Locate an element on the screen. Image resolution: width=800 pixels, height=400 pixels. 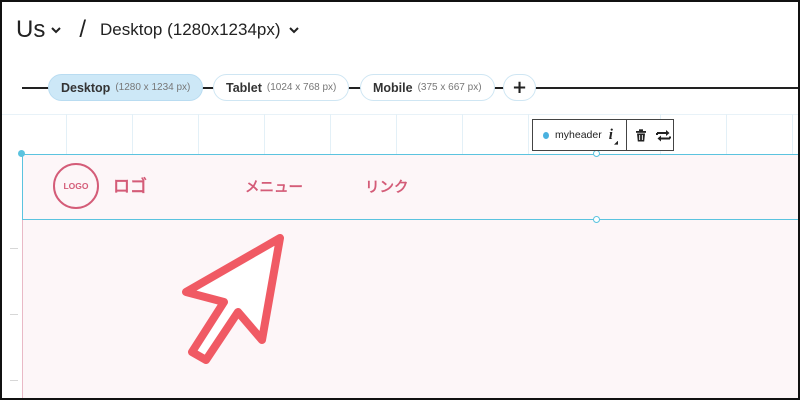
toolbar-divider is located at coordinates (627, 135).